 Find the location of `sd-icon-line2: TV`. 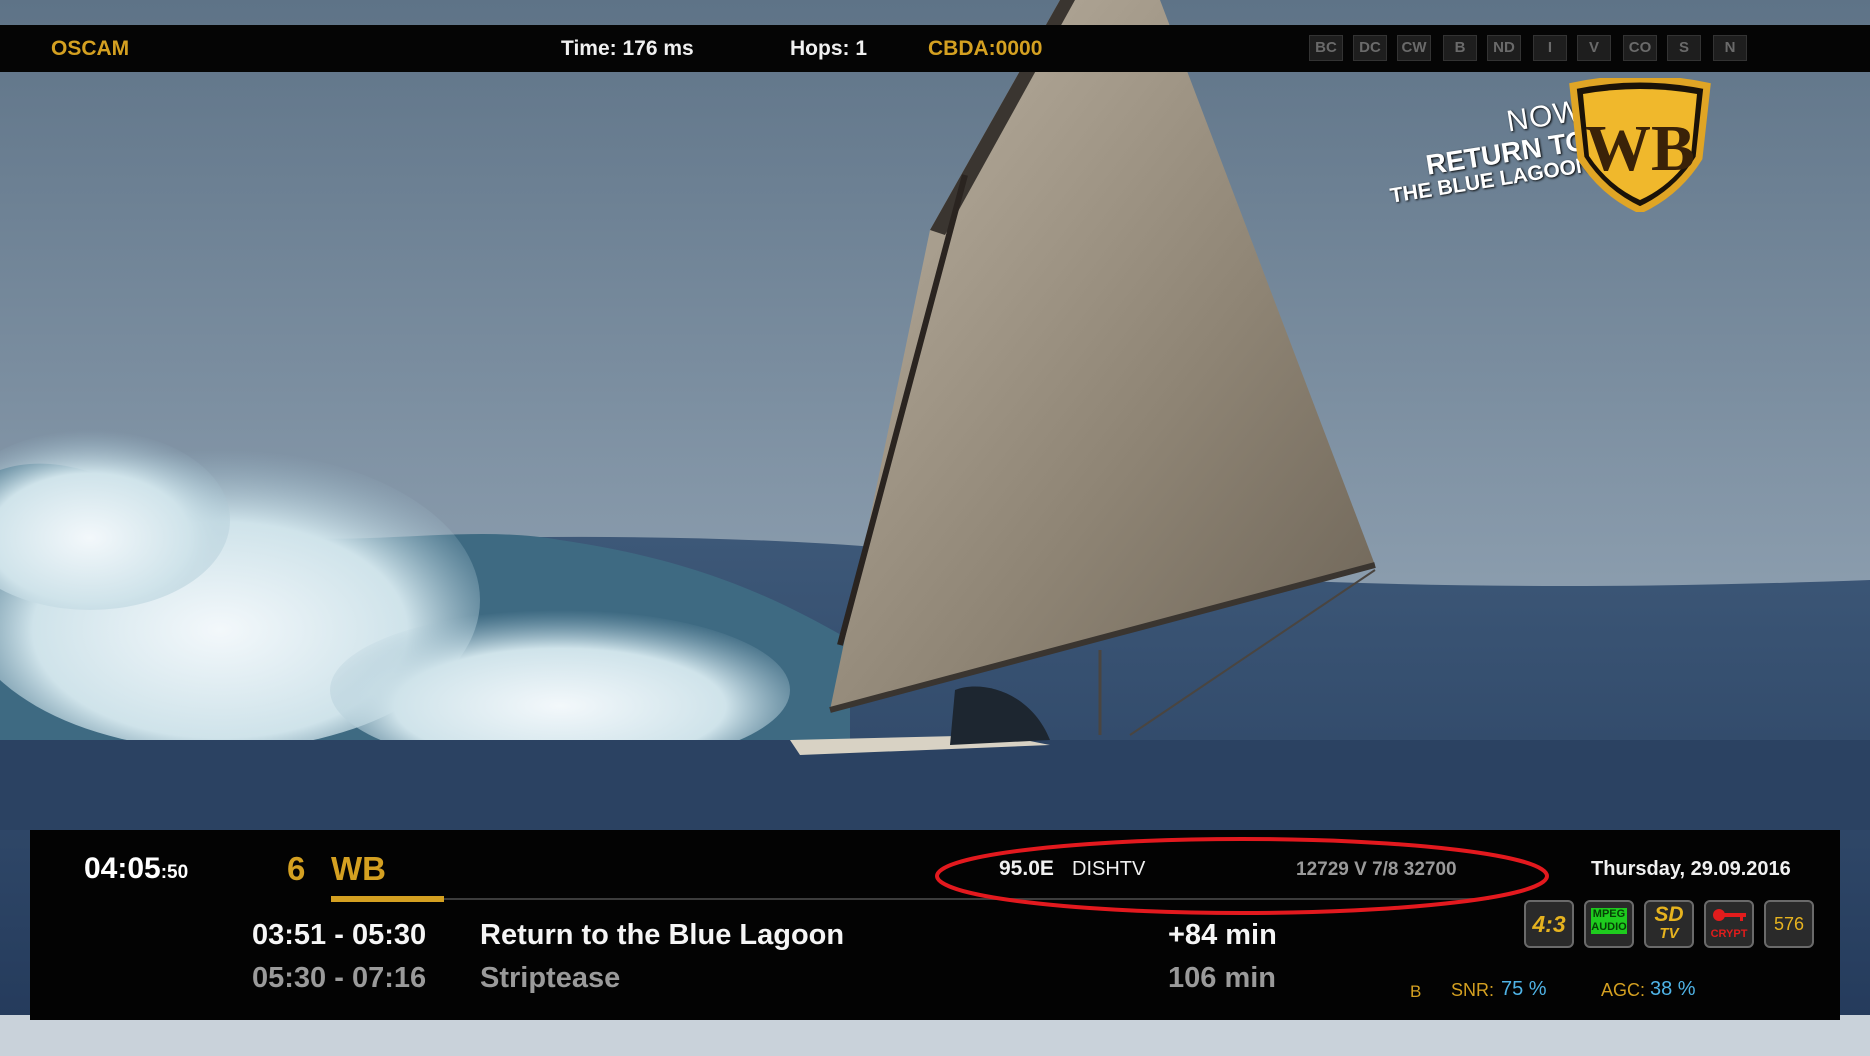

sd-icon-line2: TV is located at coordinates (1669, 933).